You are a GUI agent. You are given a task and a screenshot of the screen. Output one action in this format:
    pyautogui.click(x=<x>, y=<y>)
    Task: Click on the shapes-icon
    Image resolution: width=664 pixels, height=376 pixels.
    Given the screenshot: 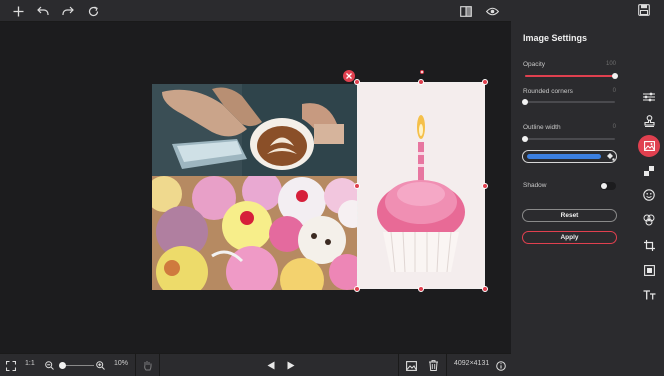 What is the action you would take?
    pyautogui.click(x=649, y=220)
    